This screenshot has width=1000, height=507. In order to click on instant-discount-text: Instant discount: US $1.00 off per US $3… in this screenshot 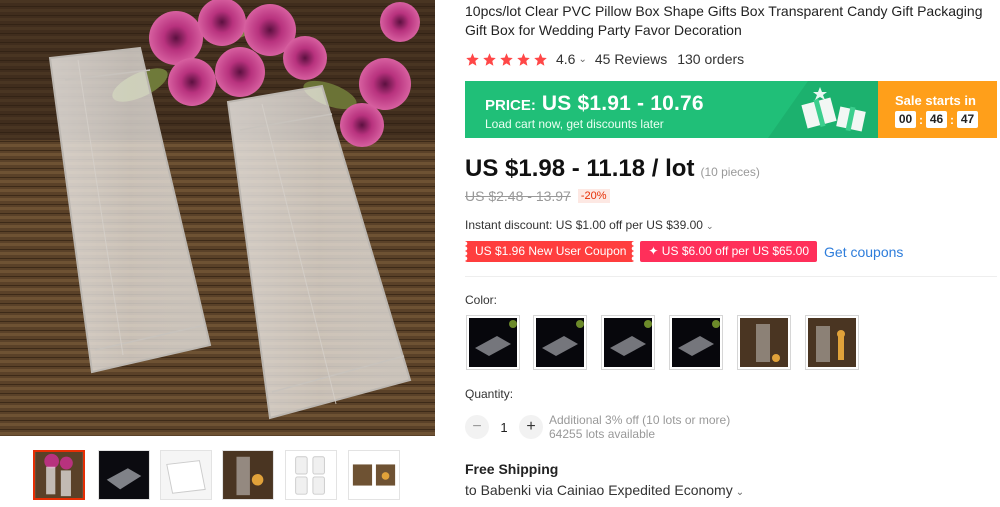, I will do `click(584, 225)`.